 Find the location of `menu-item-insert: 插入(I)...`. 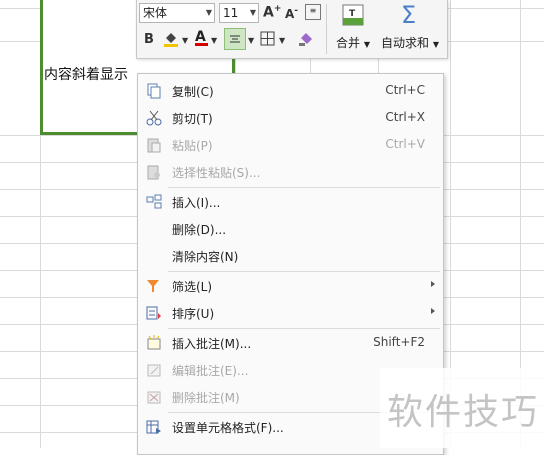

menu-item-insert: 插入(I)... is located at coordinates (290, 202).